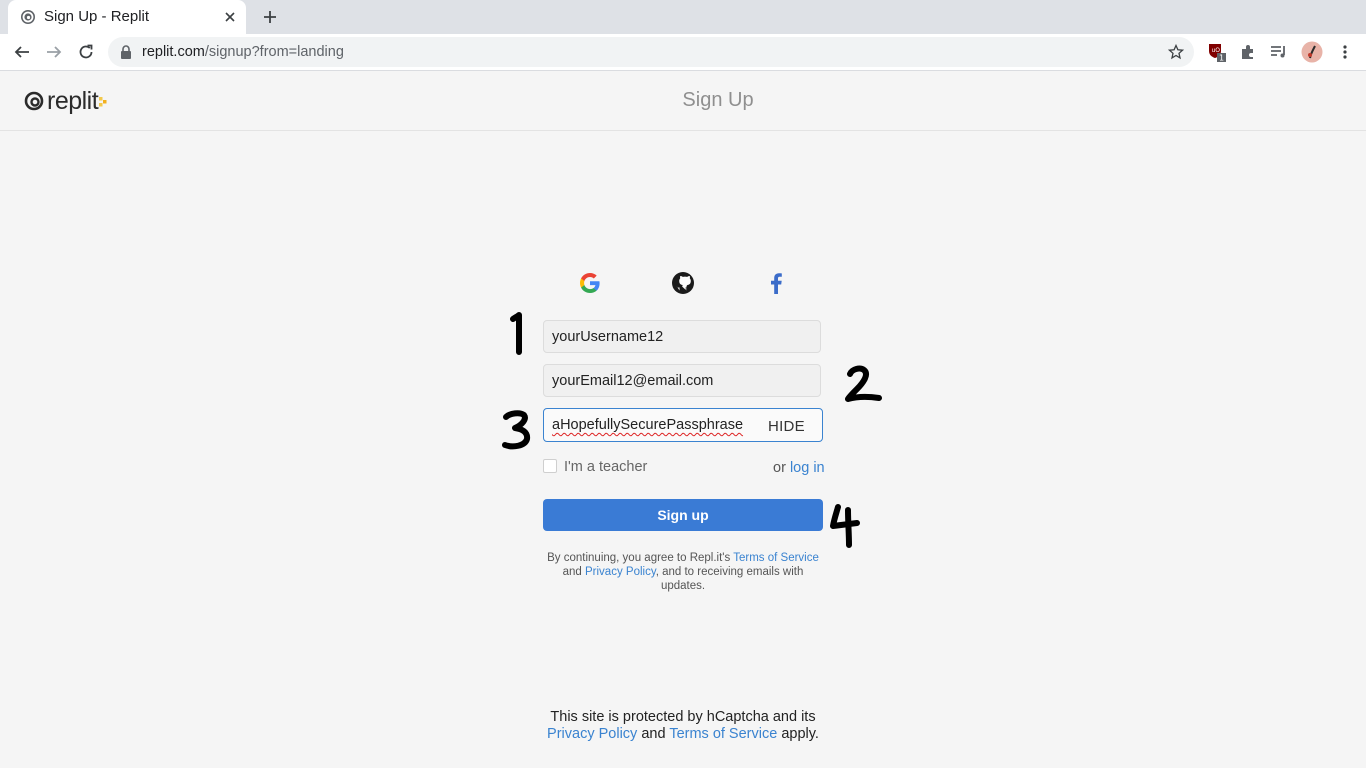  Describe the element at coordinates (1279, 52) in the screenshot. I see `media-queue-icon` at that location.